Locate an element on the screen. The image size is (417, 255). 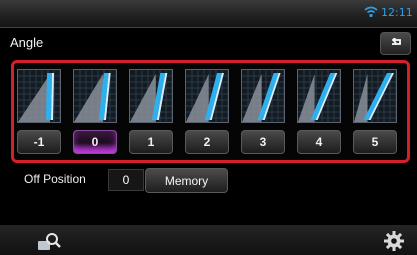
gear-icon is located at coordinates (394, 241).